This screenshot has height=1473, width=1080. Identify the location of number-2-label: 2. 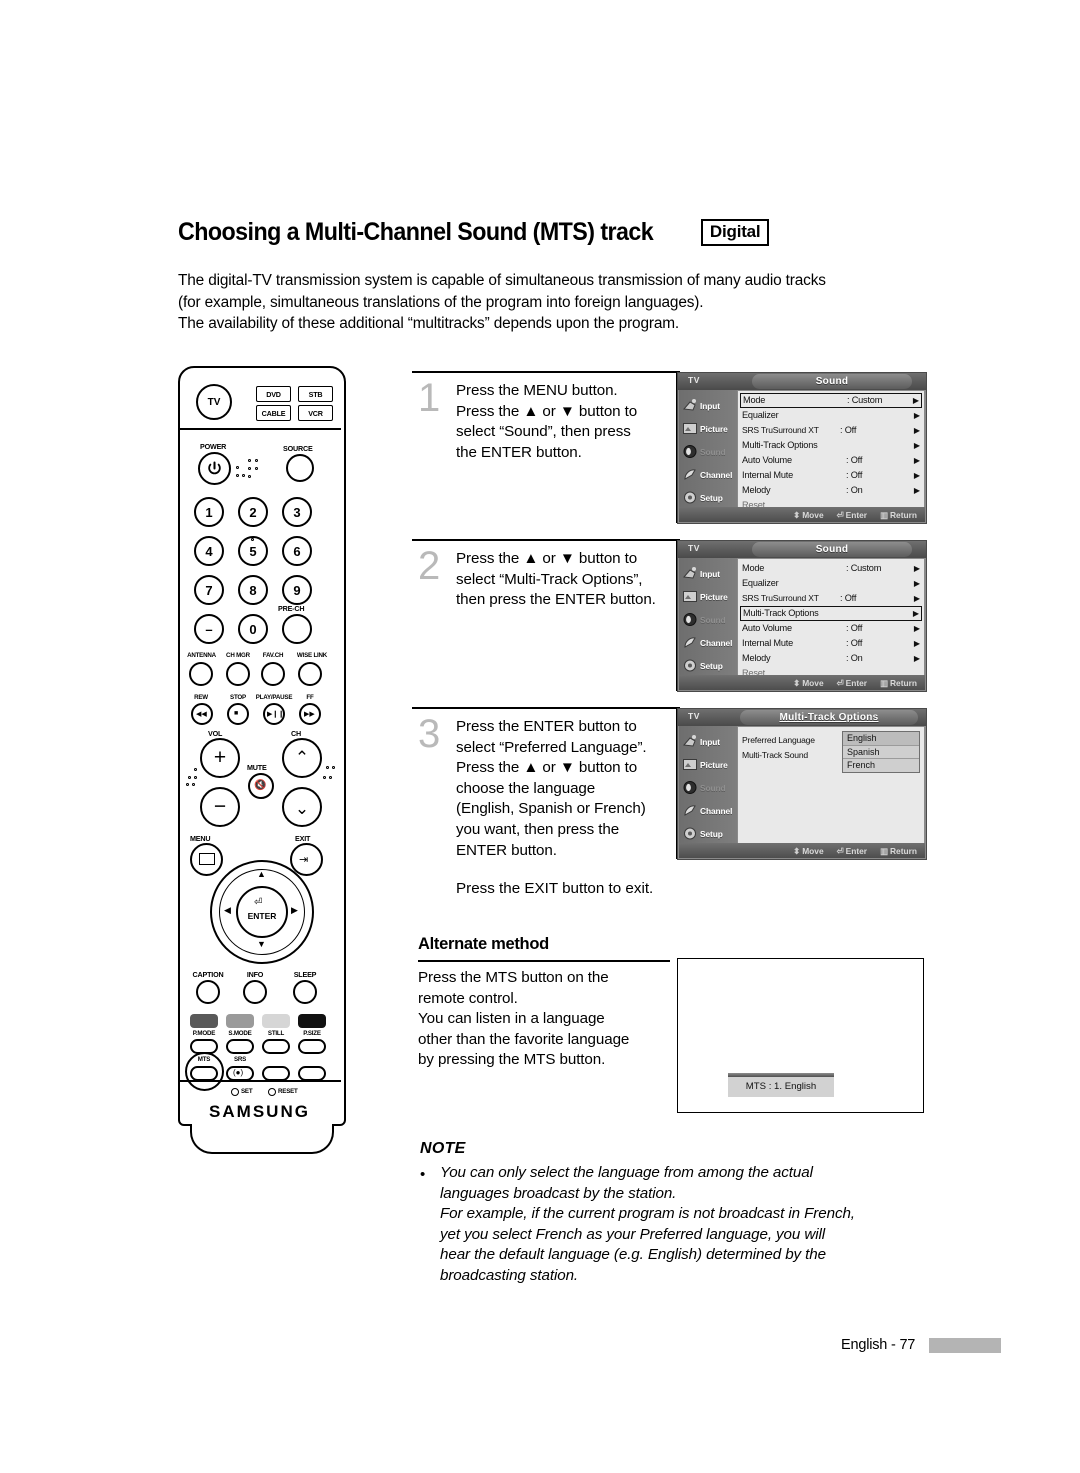
(253, 512).